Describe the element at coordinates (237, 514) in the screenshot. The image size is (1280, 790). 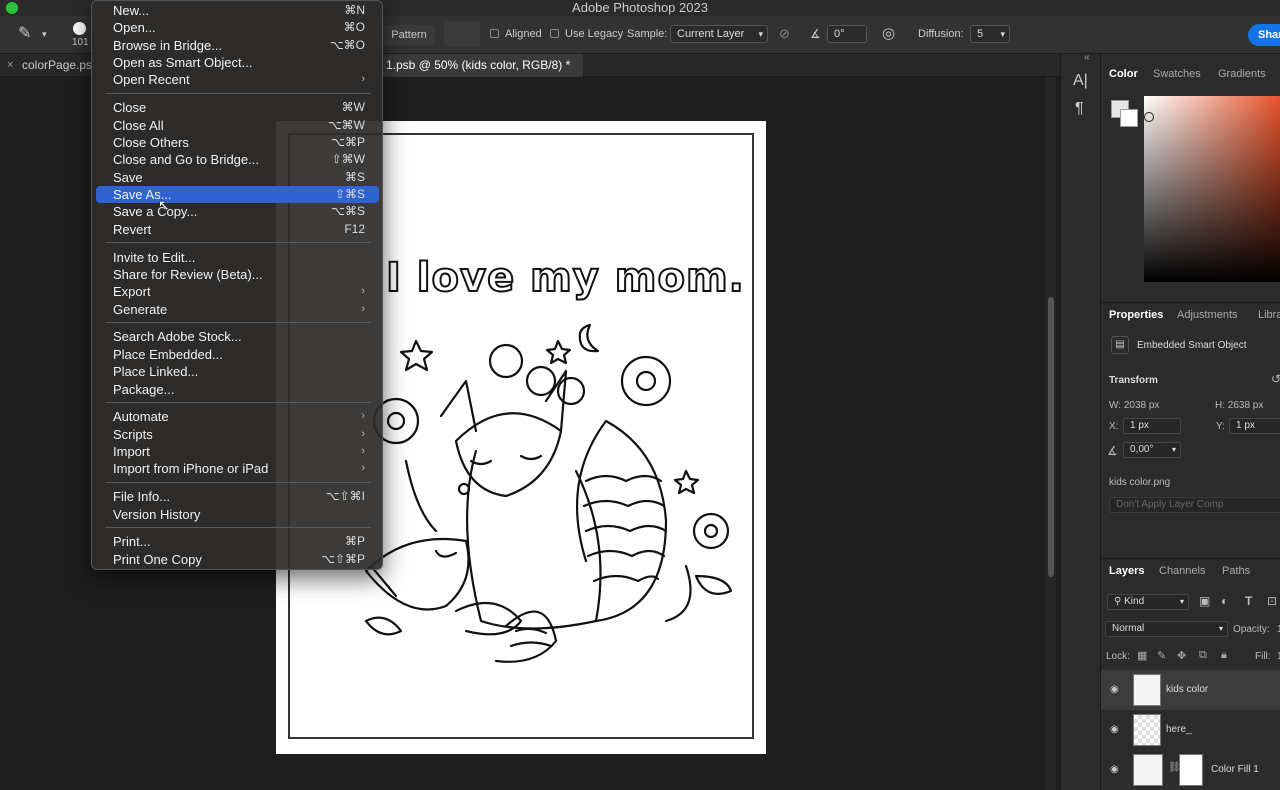
I see `menu-item-version-history: Version History` at that location.